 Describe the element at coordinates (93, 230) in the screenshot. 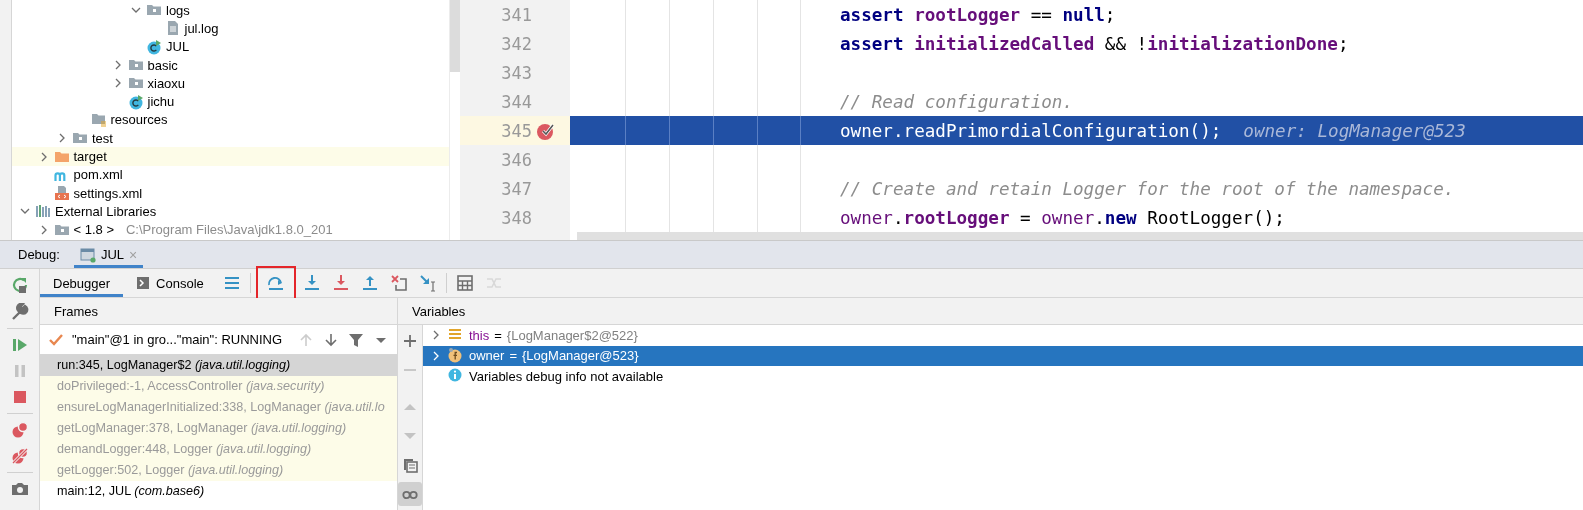

I see `tree-item: < 1.8 >` at that location.